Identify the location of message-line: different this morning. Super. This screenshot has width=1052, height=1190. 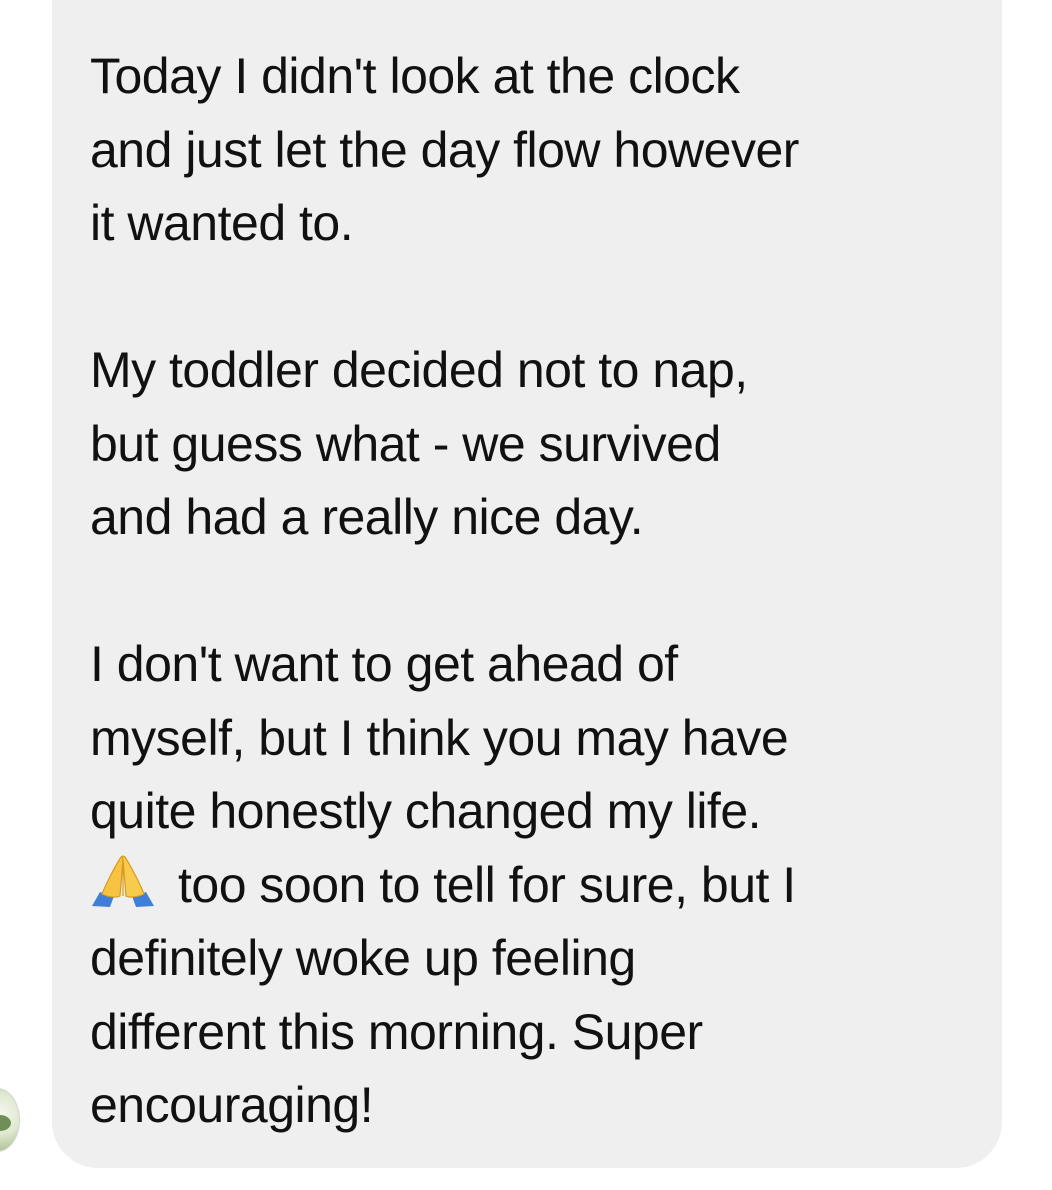
(396, 1031).